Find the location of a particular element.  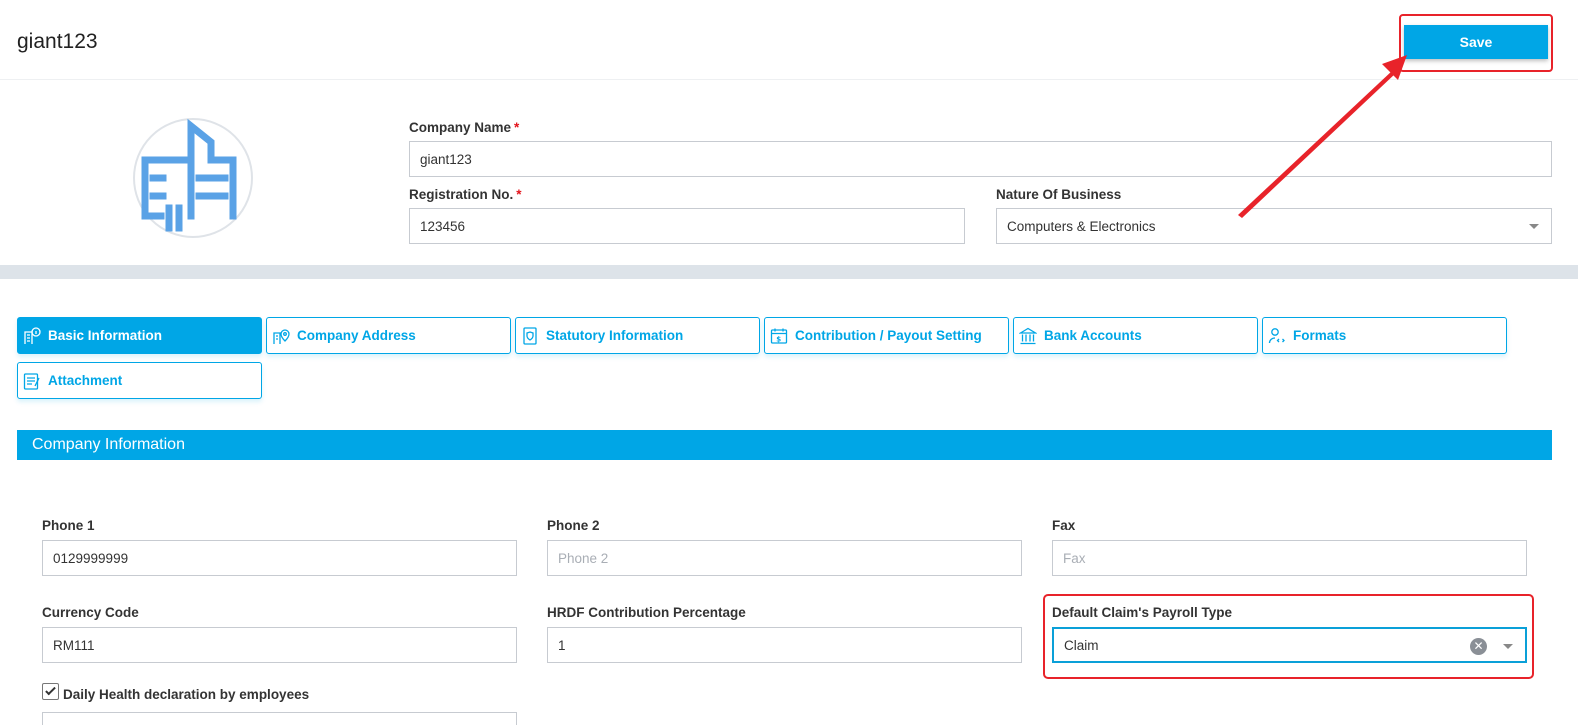

phone2-label: Phone 2 is located at coordinates (573, 525).